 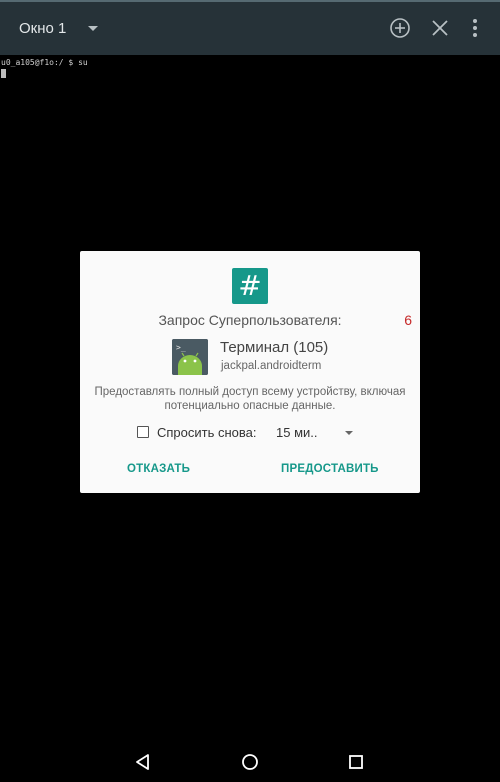 What do you see at coordinates (207, 432) in the screenshot?
I see `remember-label: Спросить снова:` at bounding box center [207, 432].